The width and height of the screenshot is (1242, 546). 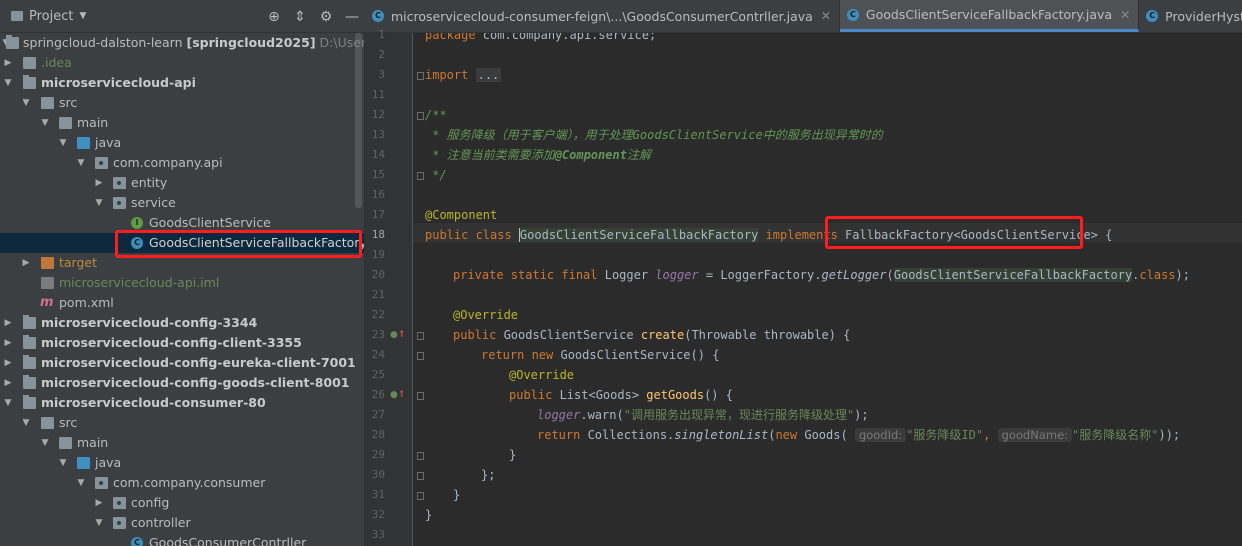 I want to click on tree-row-java: ▼ java, so click(x=182, y=143).